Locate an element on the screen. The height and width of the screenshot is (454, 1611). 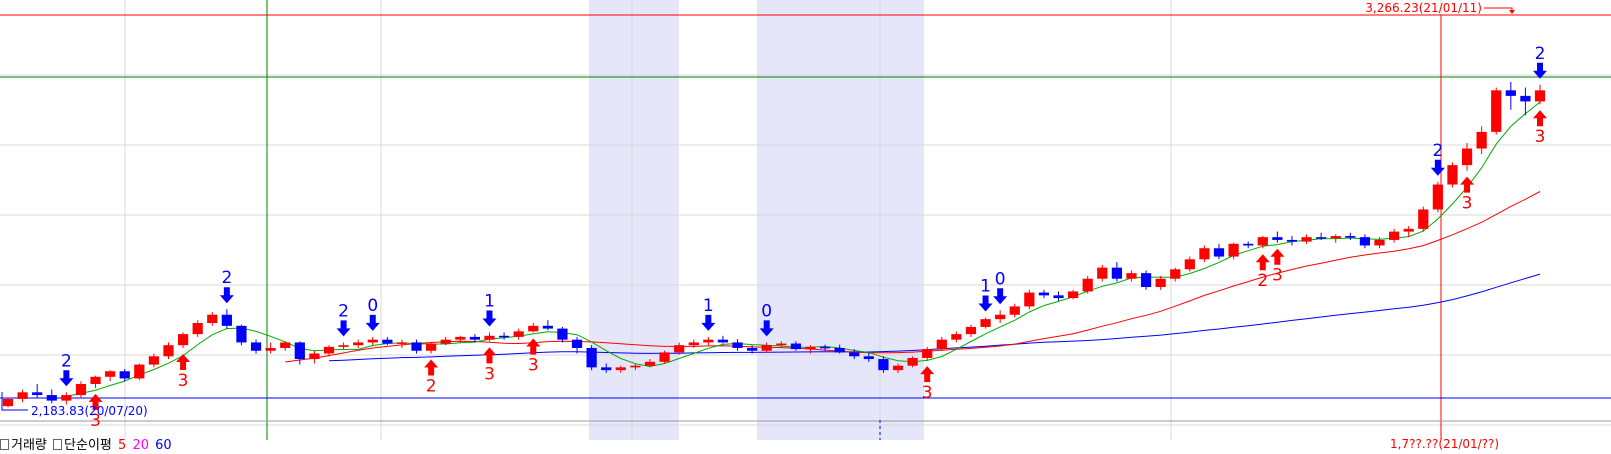
volume-label: 거래량 is located at coordinates (29, 445).